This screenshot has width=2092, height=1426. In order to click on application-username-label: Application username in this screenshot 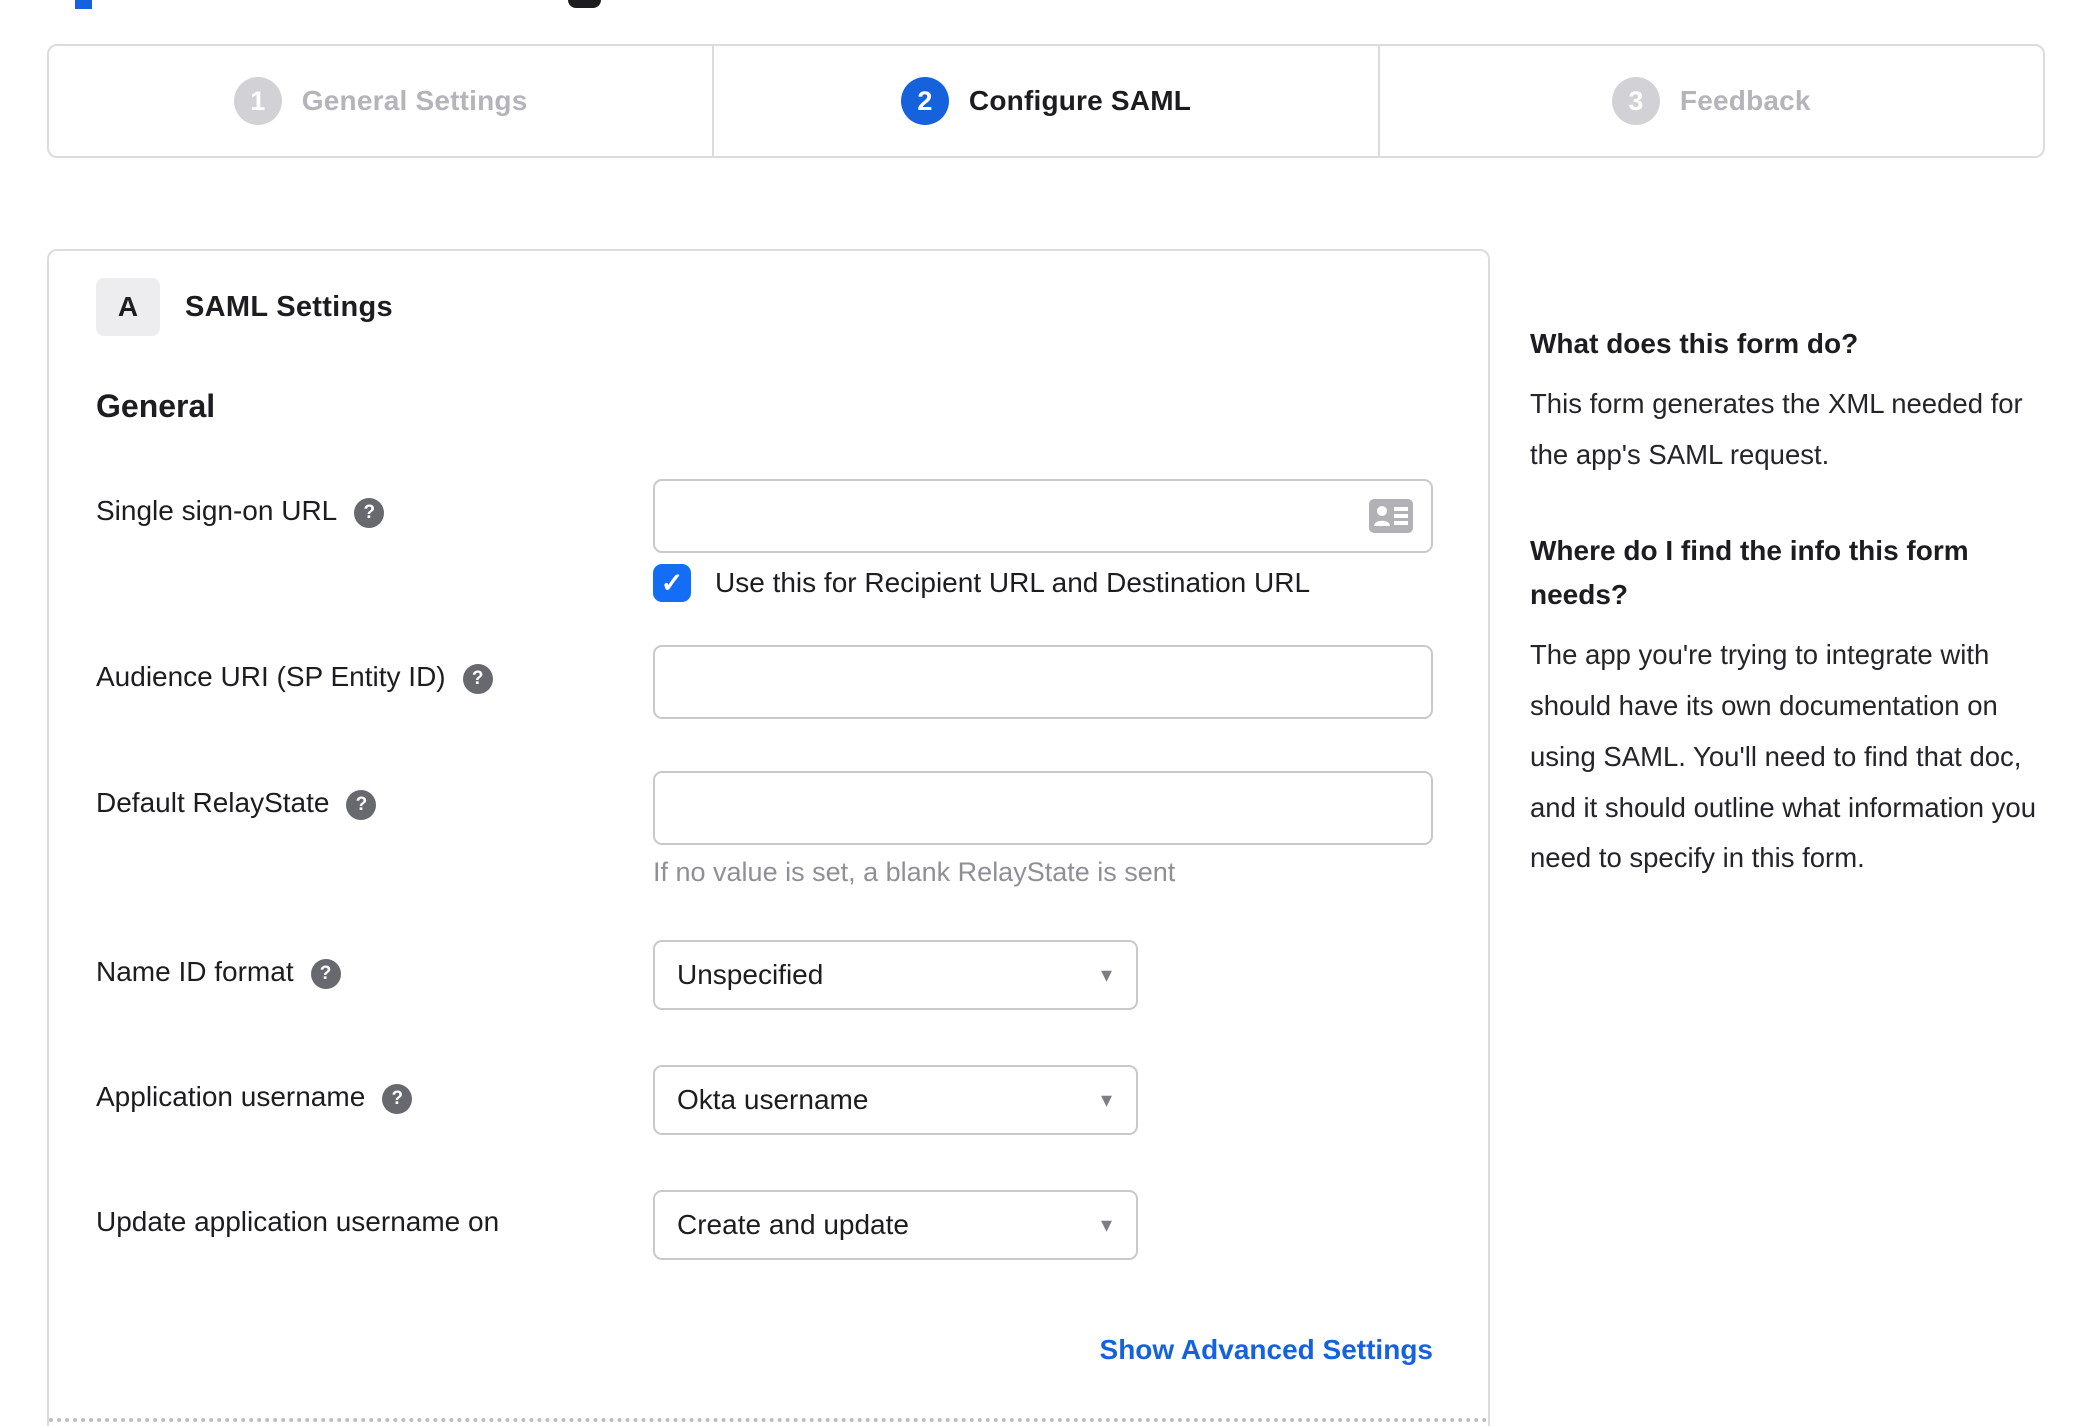, I will do `click(231, 1096)`.